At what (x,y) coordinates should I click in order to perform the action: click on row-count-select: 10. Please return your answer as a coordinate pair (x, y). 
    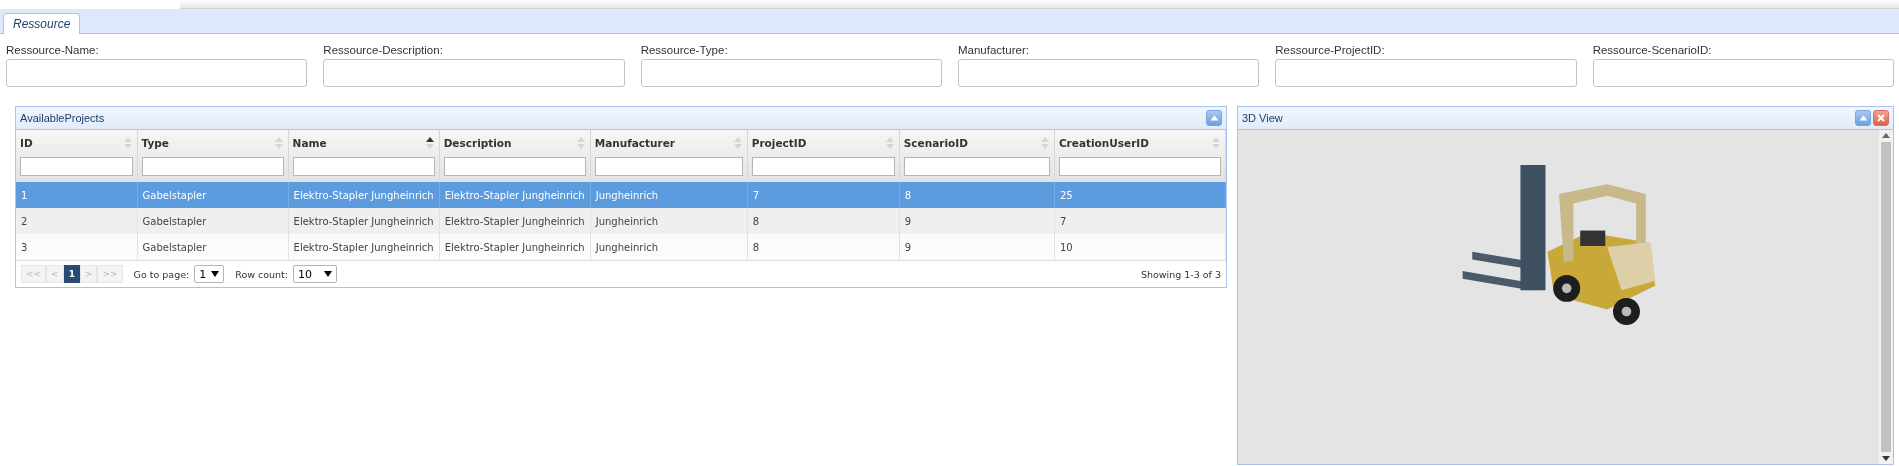
    Looking at the image, I should click on (315, 274).